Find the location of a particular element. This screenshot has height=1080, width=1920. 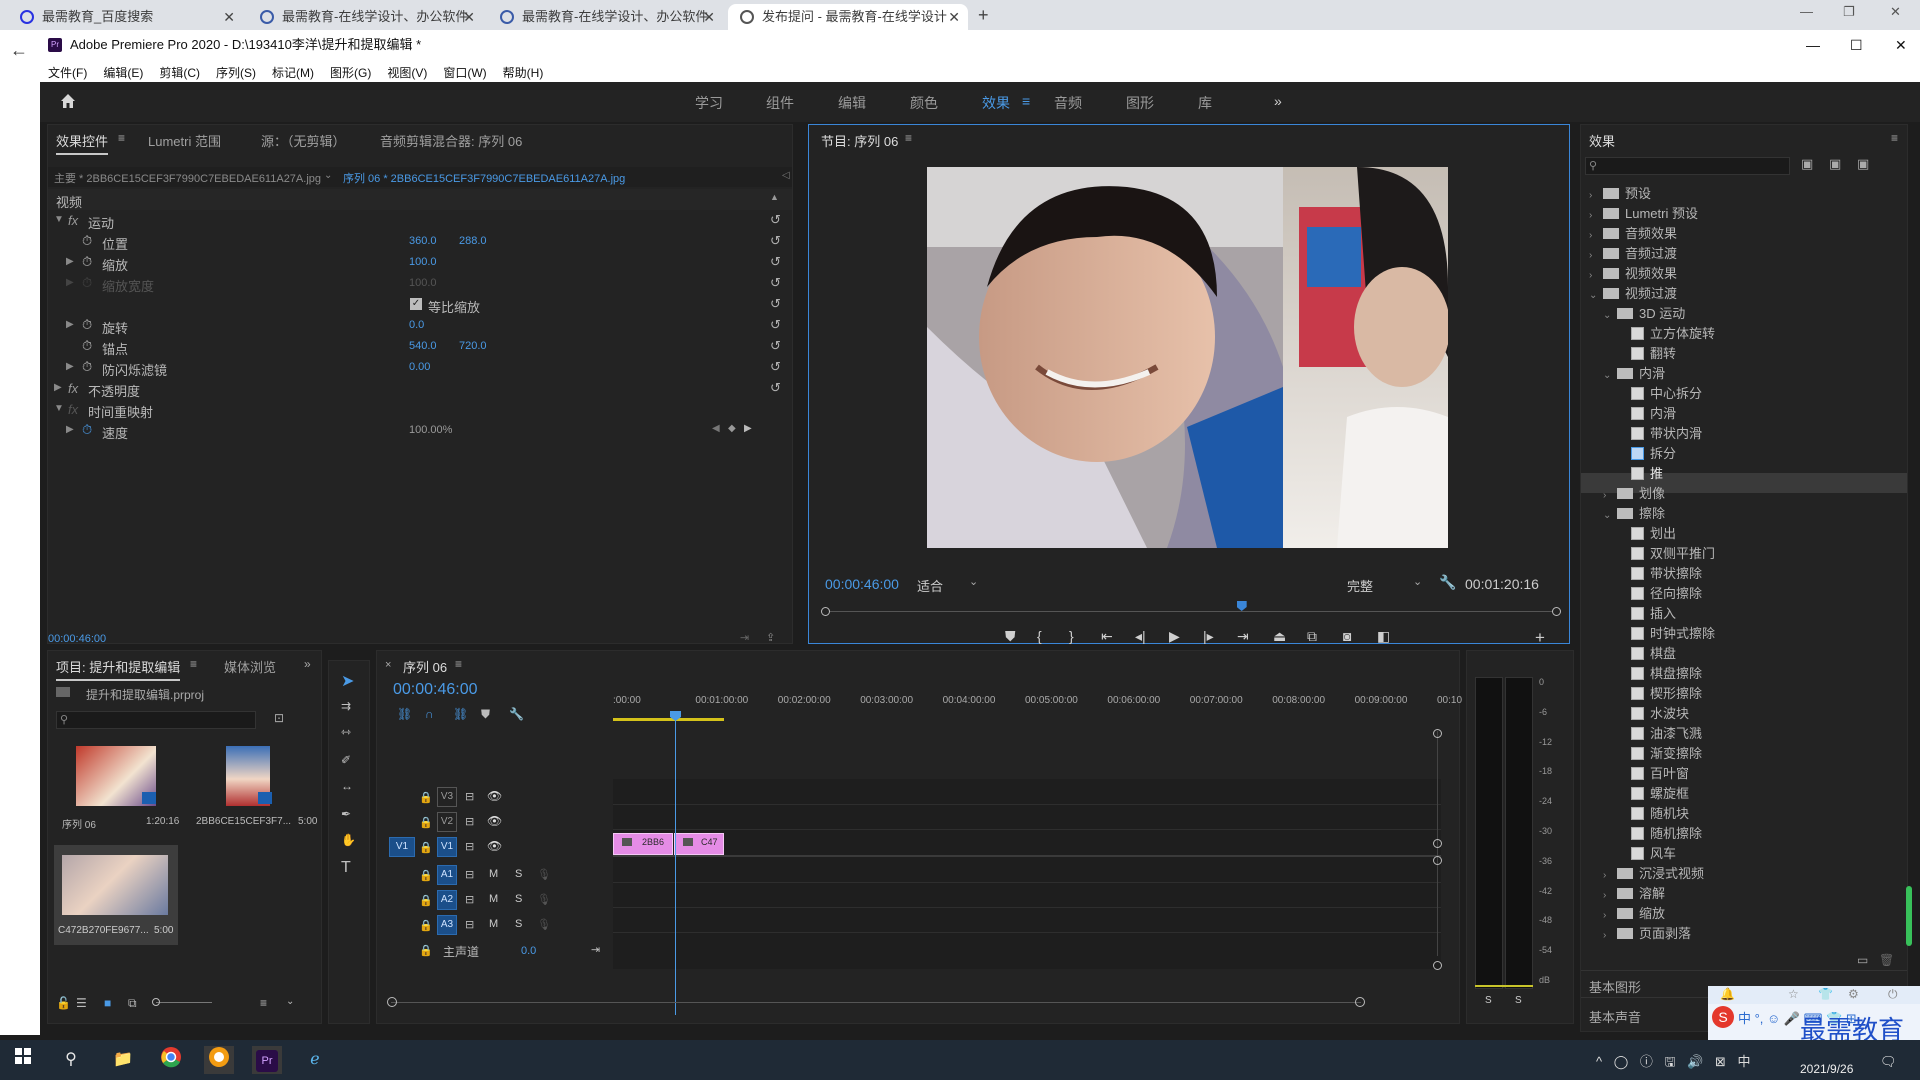

effect-item: 推 is located at coordinates (1640, 473).